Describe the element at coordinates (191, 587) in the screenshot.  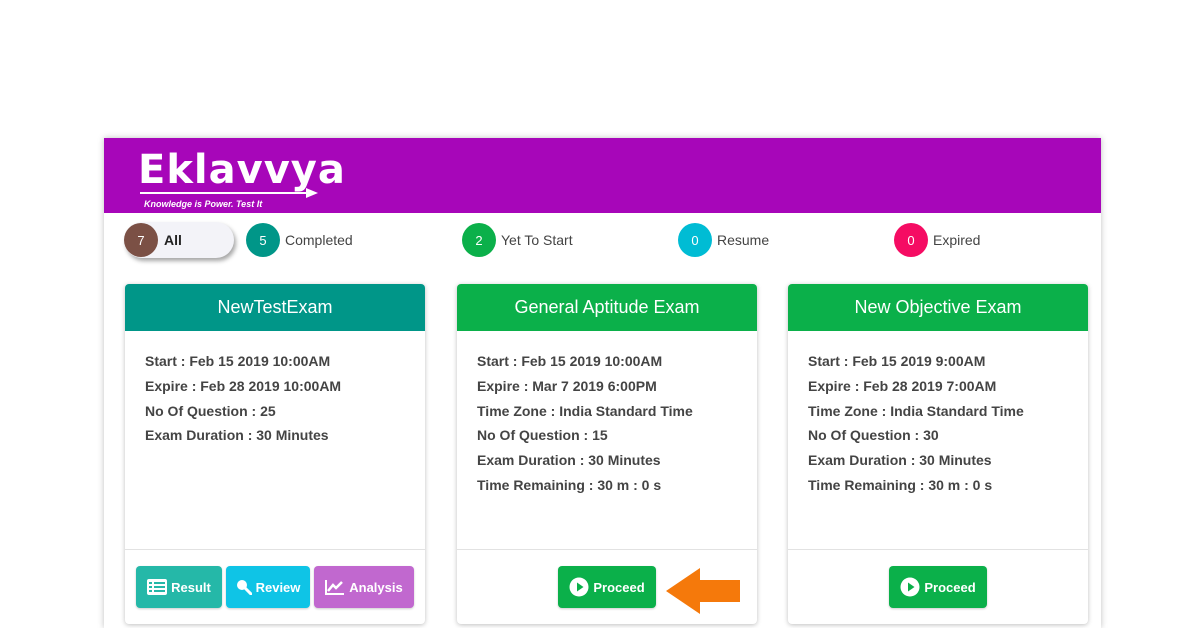
I see `result-button-label: Result` at that location.